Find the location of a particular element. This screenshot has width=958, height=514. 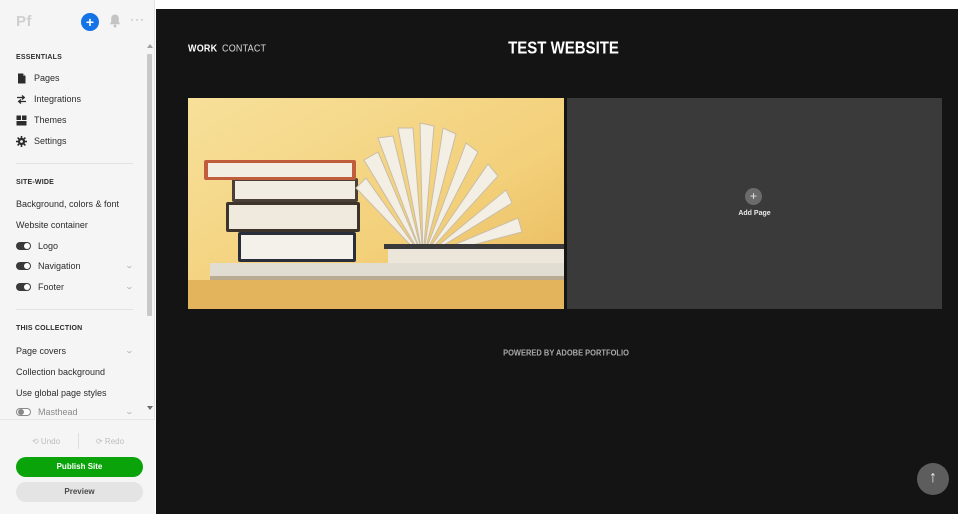

publish-site-button: Publish Site is located at coordinates (79, 467).